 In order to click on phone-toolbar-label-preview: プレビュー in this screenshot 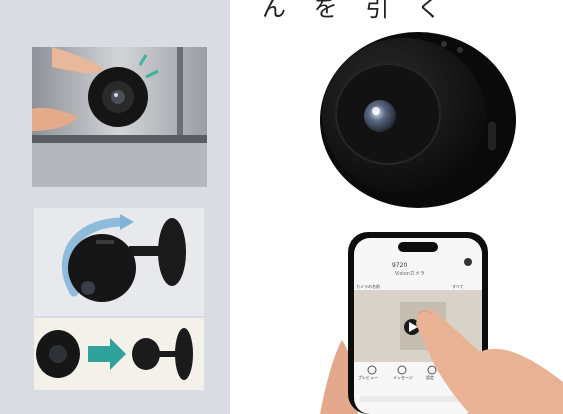, I will do `click(368, 377)`.